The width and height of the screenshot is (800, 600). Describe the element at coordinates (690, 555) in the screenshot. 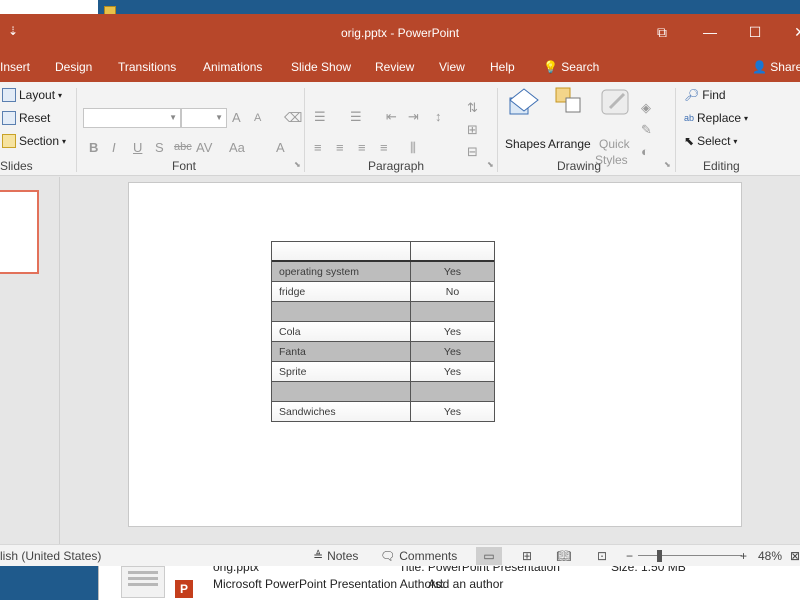

I see `zoom-slider-track` at that location.